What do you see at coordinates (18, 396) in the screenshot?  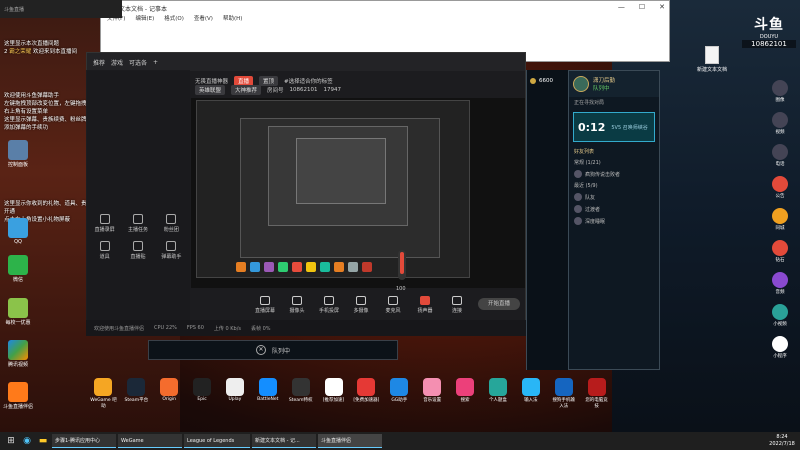 I see `desktop-icon-douyu: 斗鱼直播伴侣` at bounding box center [18, 396].